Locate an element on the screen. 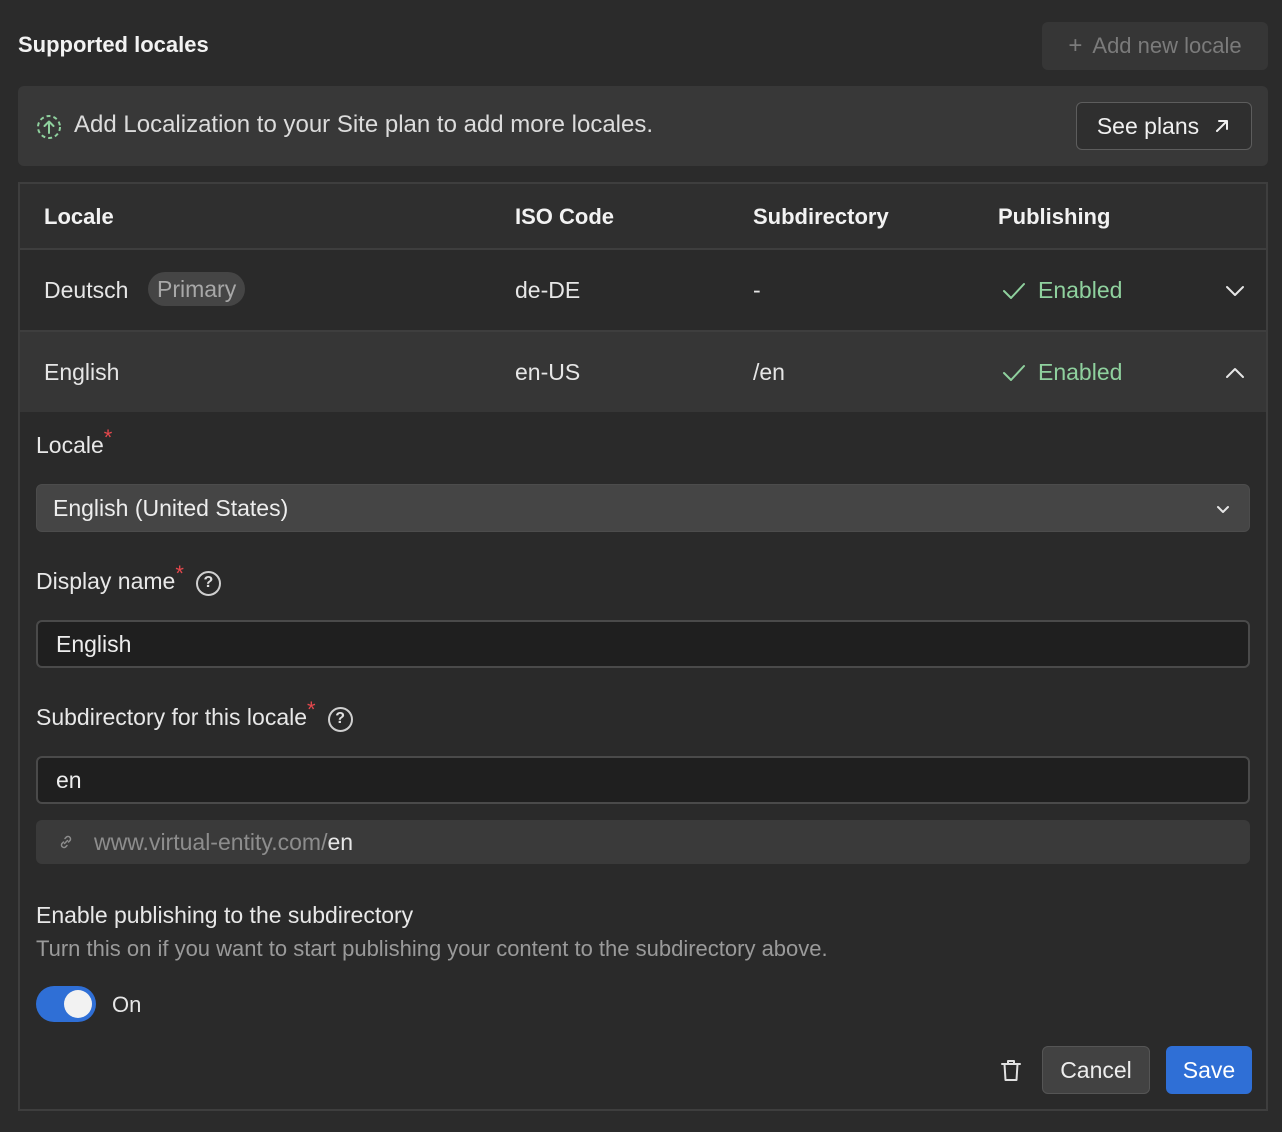  chevron-up-icon is located at coordinates (1235, 373).